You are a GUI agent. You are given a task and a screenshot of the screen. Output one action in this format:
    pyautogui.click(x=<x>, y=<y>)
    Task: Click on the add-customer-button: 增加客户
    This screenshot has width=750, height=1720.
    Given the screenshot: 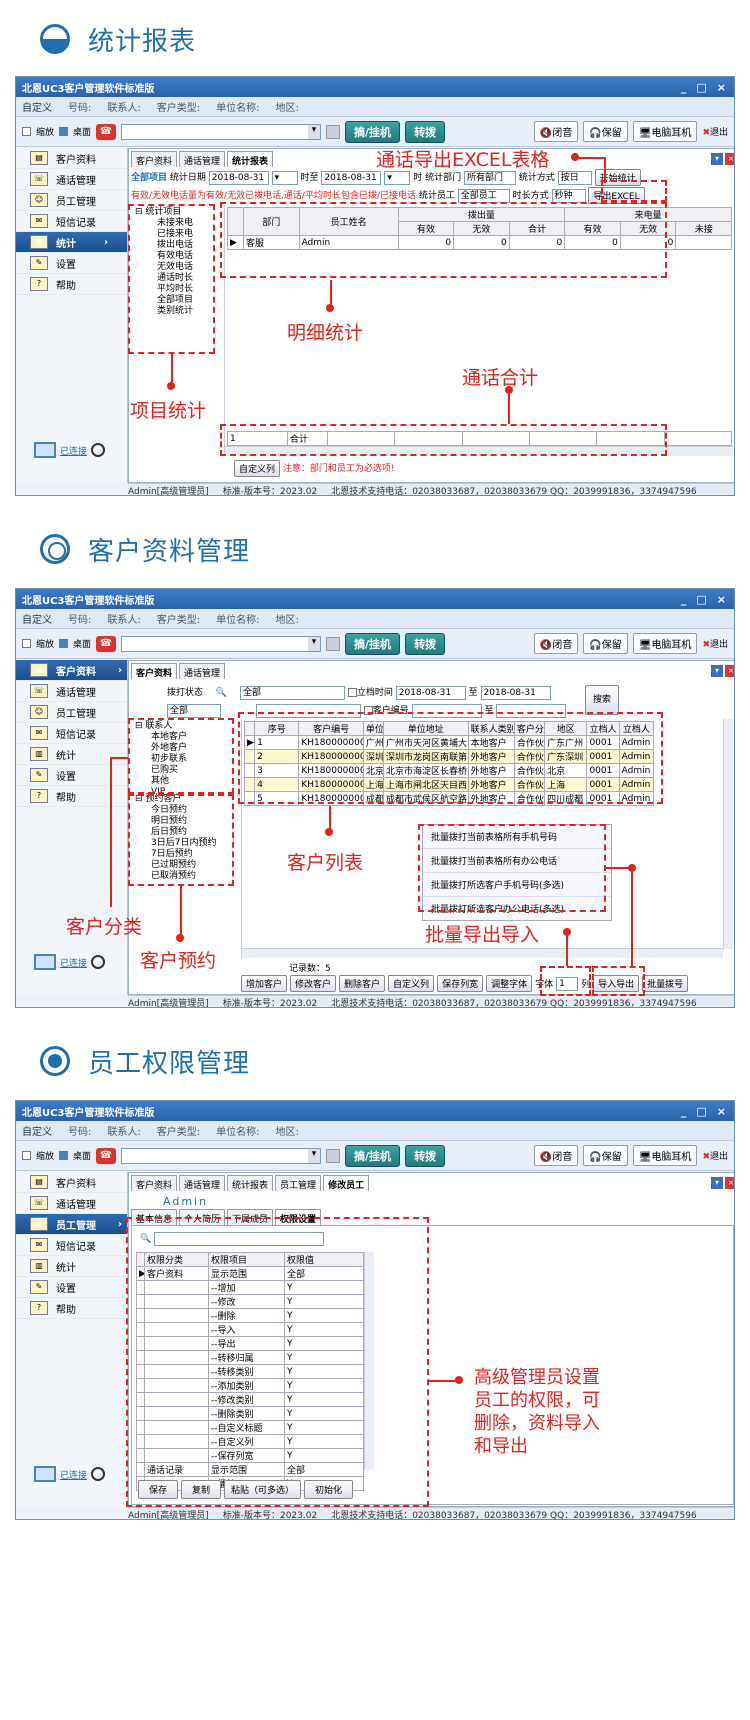 What is the action you would take?
    pyautogui.click(x=264, y=983)
    